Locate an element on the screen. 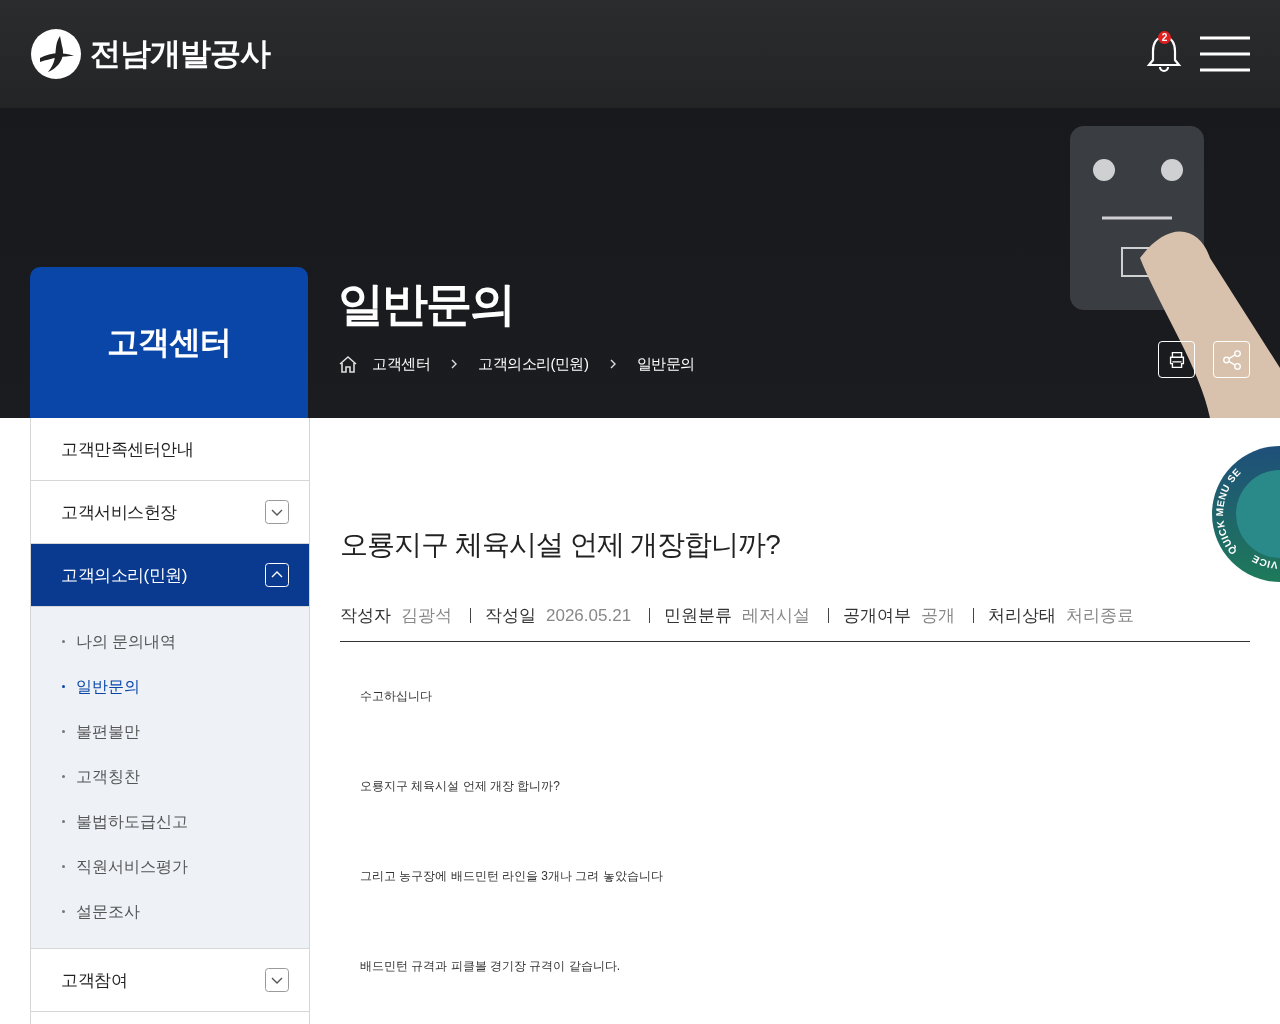 This screenshot has height=1024, width=1280. meta-label: 작성일 is located at coordinates (510, 616).